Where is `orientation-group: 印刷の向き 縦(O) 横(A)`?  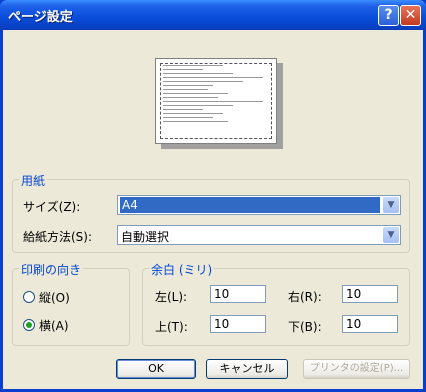
orientation-group: 印刷の向き 縦(O) 横(A) is located at coordinates (71, 303).